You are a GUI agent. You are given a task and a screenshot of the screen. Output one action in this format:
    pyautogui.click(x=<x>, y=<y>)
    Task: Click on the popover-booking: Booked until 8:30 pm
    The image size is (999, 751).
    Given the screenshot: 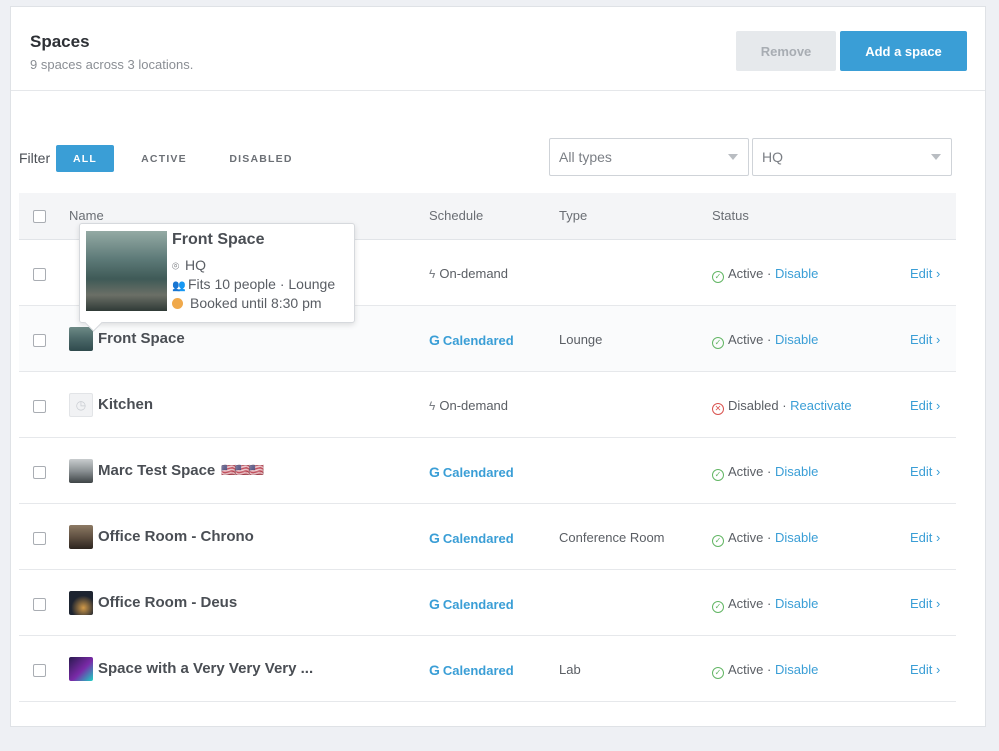 What is the action you would take?
    pyautogui.click(x=247, y=303)
    